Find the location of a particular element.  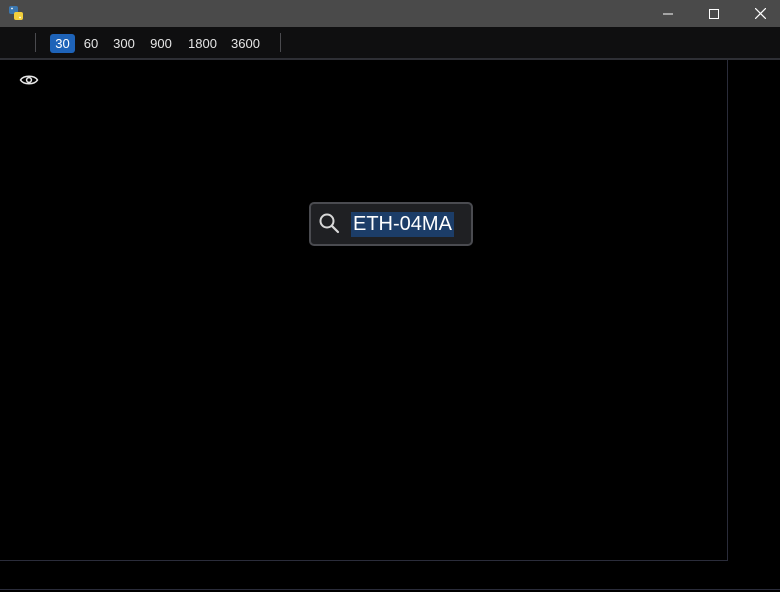

timeframe-button-900: 900 is located at coordinates (161, 43).